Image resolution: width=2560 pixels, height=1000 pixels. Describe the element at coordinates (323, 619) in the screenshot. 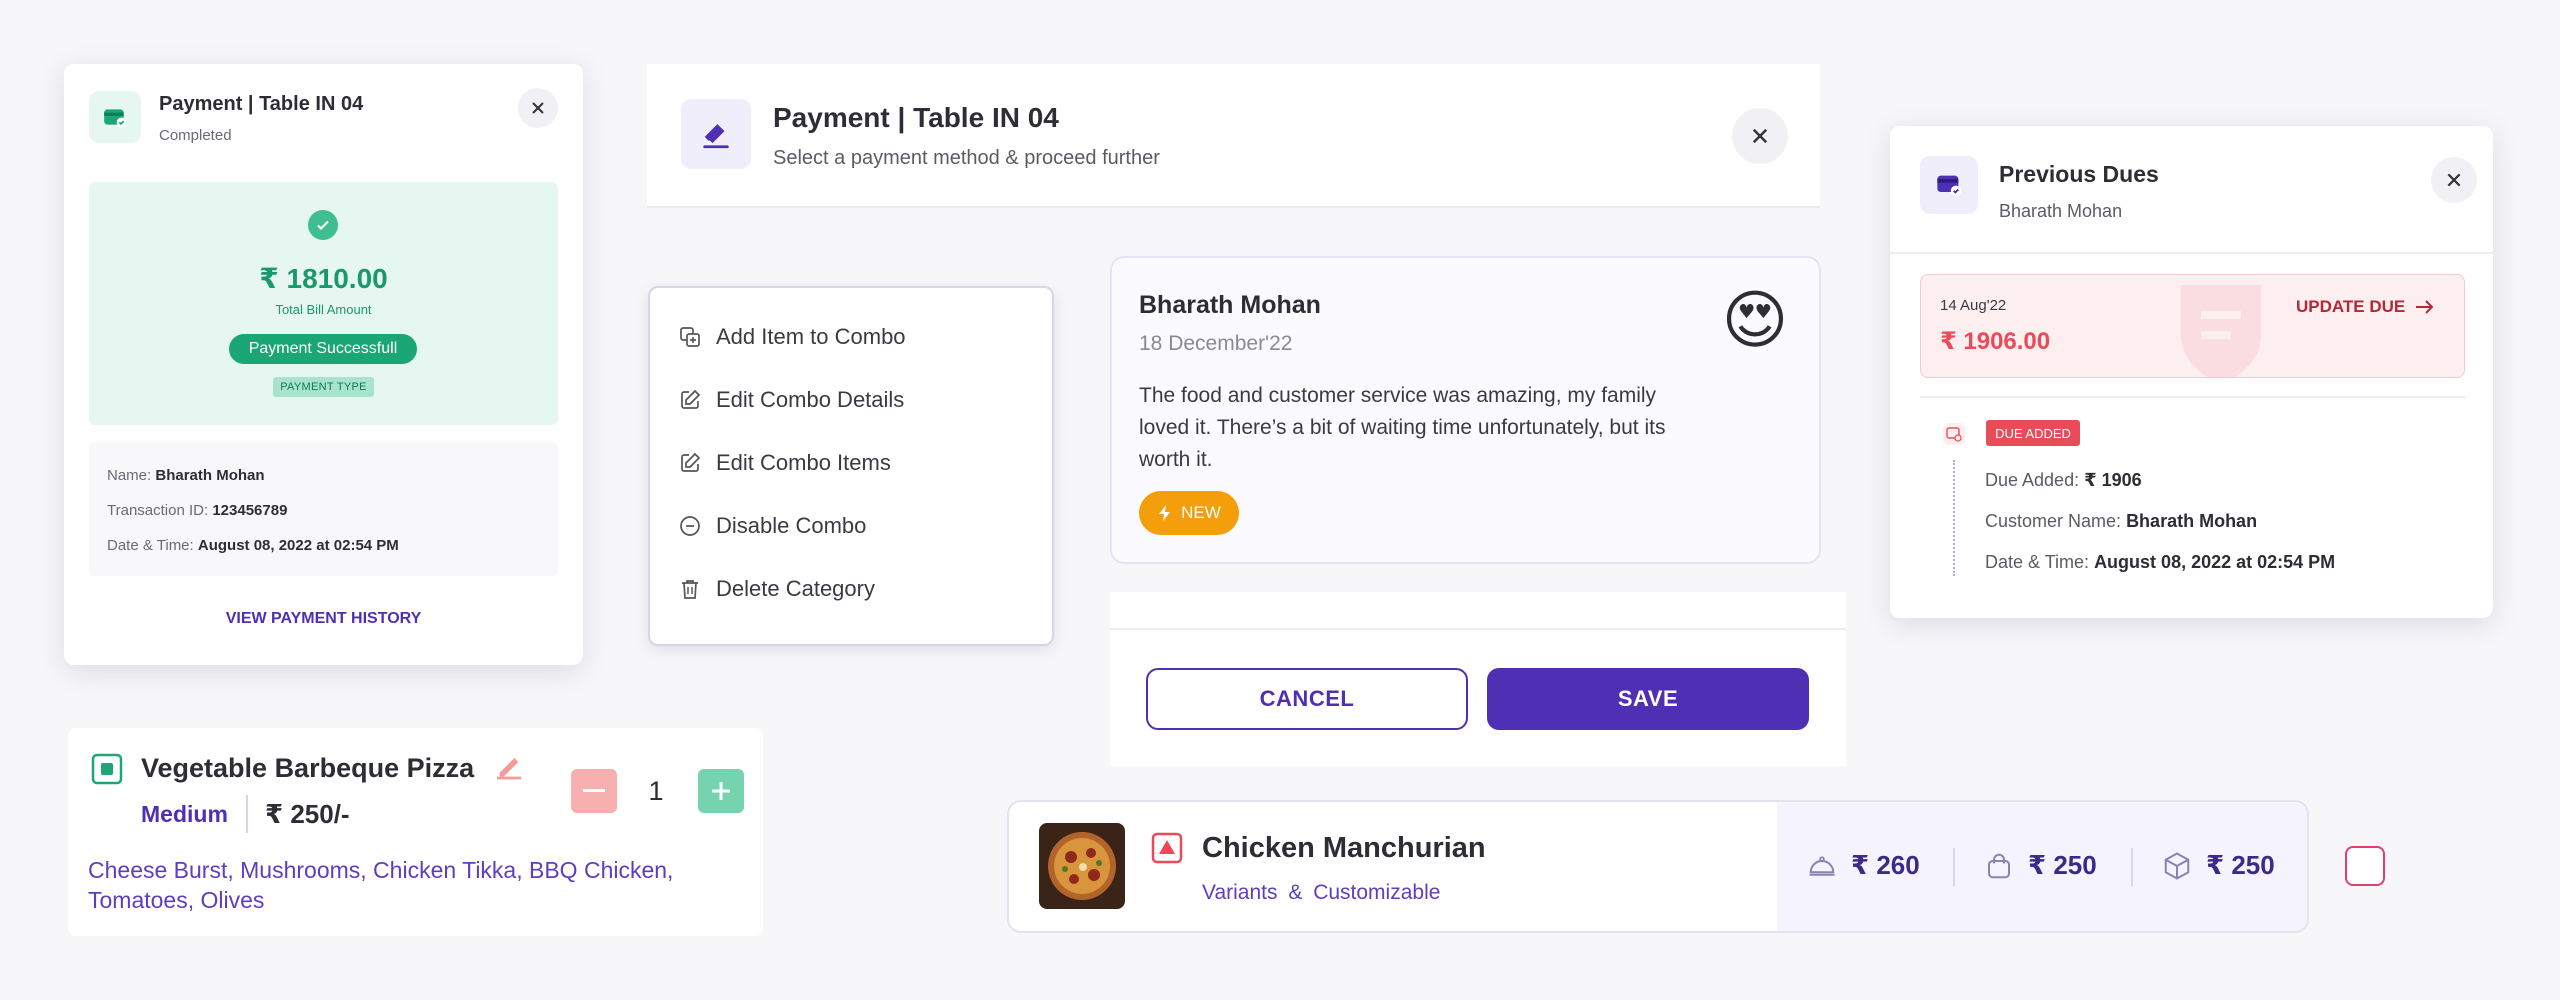

I see `view-payment-history-link: VIEW PAYMENT HISTORY` at that location.